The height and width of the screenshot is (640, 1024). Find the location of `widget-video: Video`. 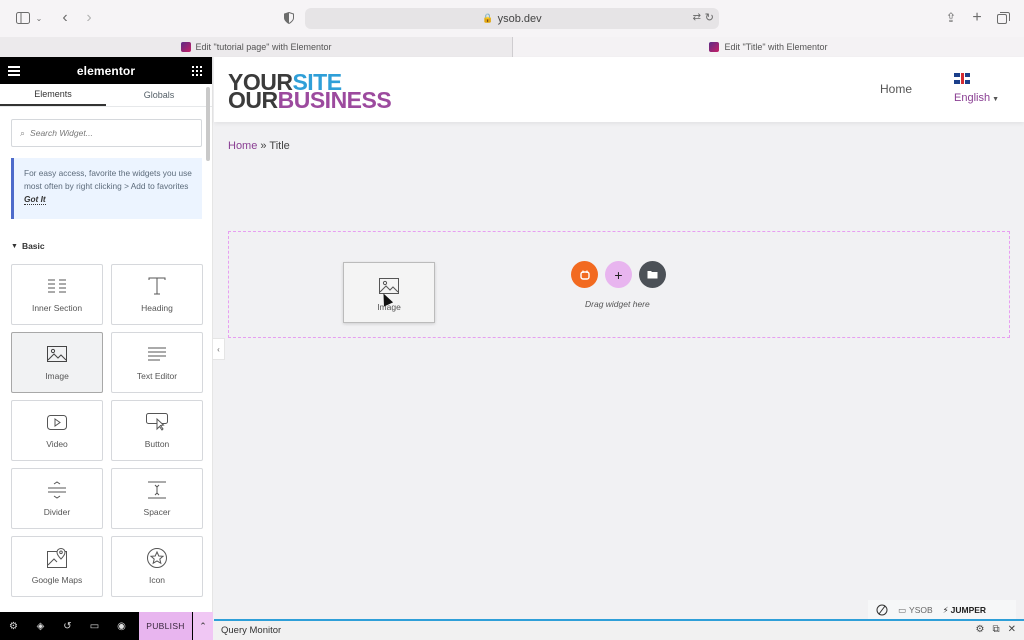

widget-video: Video is located at coordinates (57, 430).